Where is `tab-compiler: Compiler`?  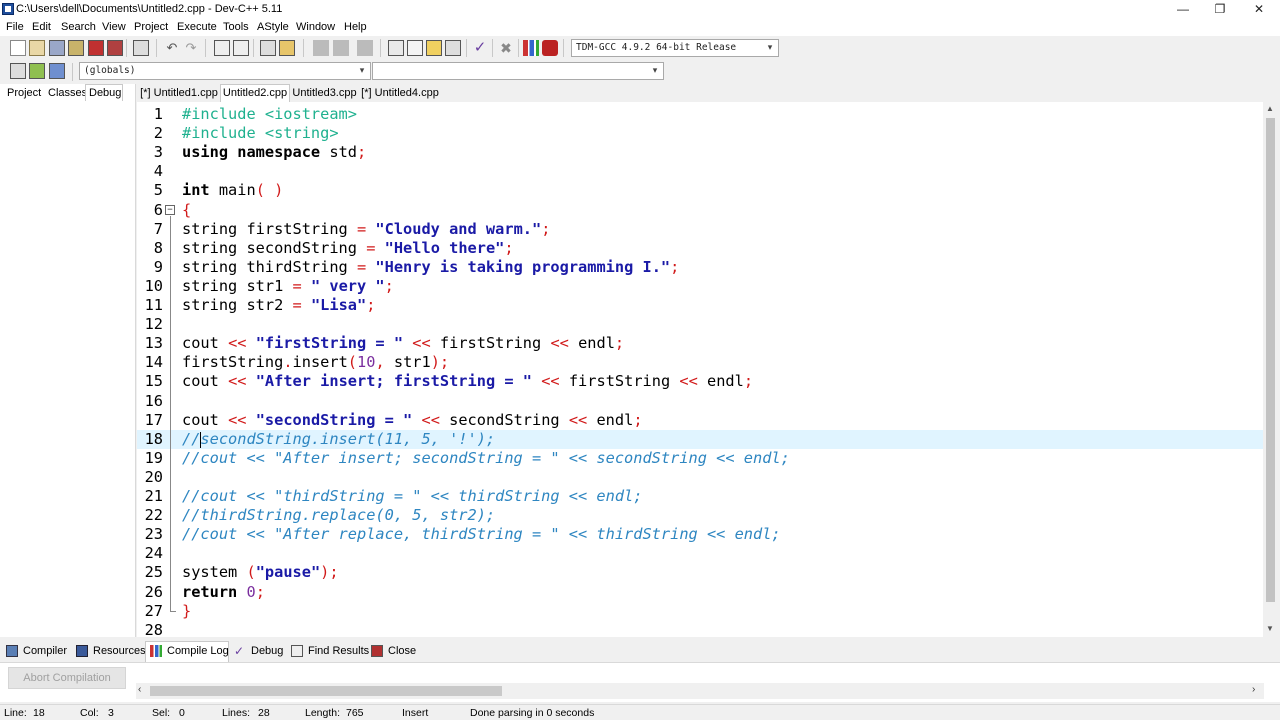 tab-compiler: Compiler is located at coordinates (38, 652).